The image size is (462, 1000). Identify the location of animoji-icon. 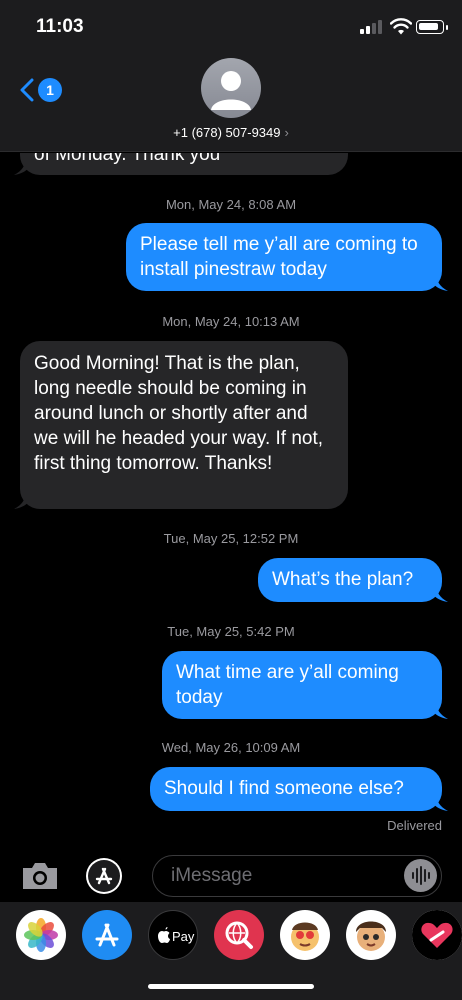
(371, 936).